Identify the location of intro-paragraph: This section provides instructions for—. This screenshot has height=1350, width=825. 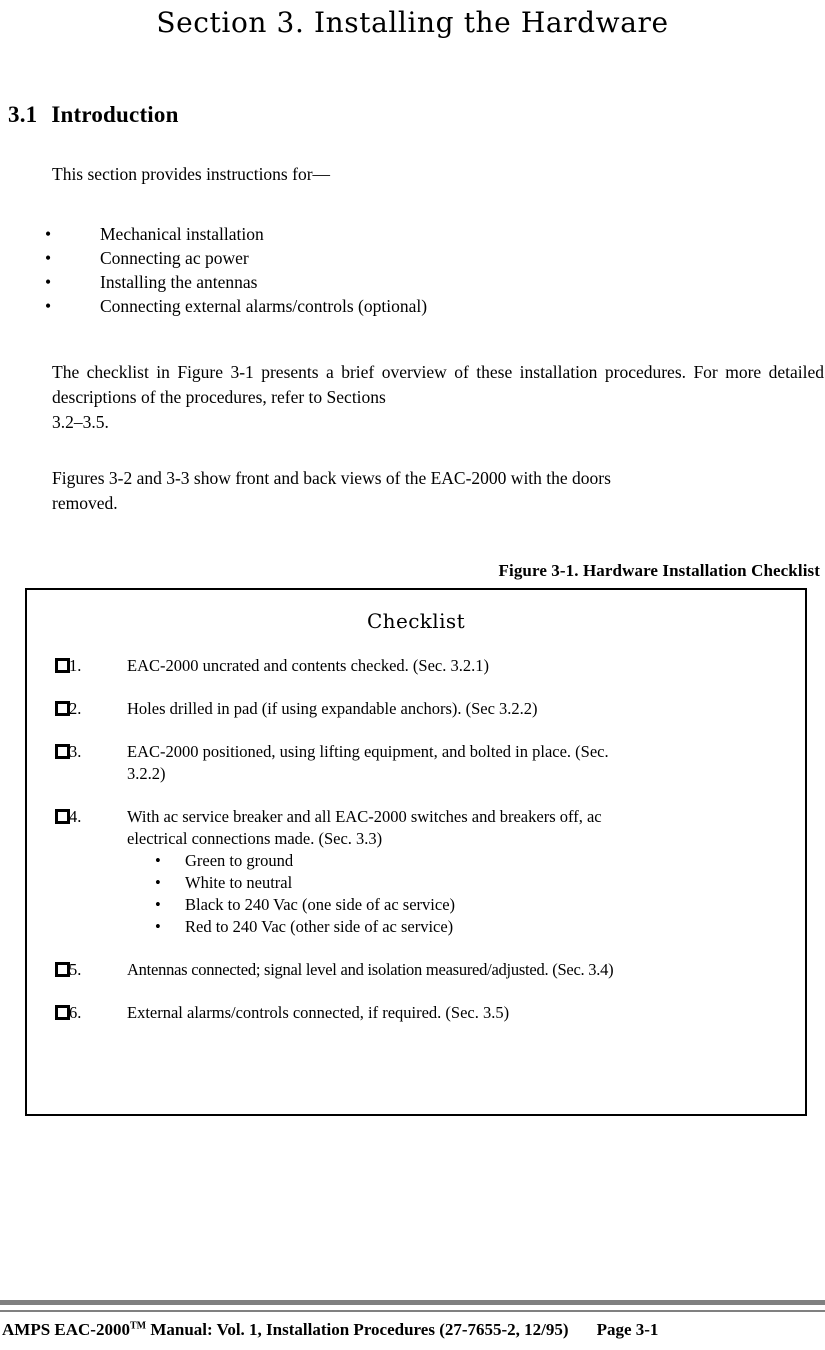
(191, 174).